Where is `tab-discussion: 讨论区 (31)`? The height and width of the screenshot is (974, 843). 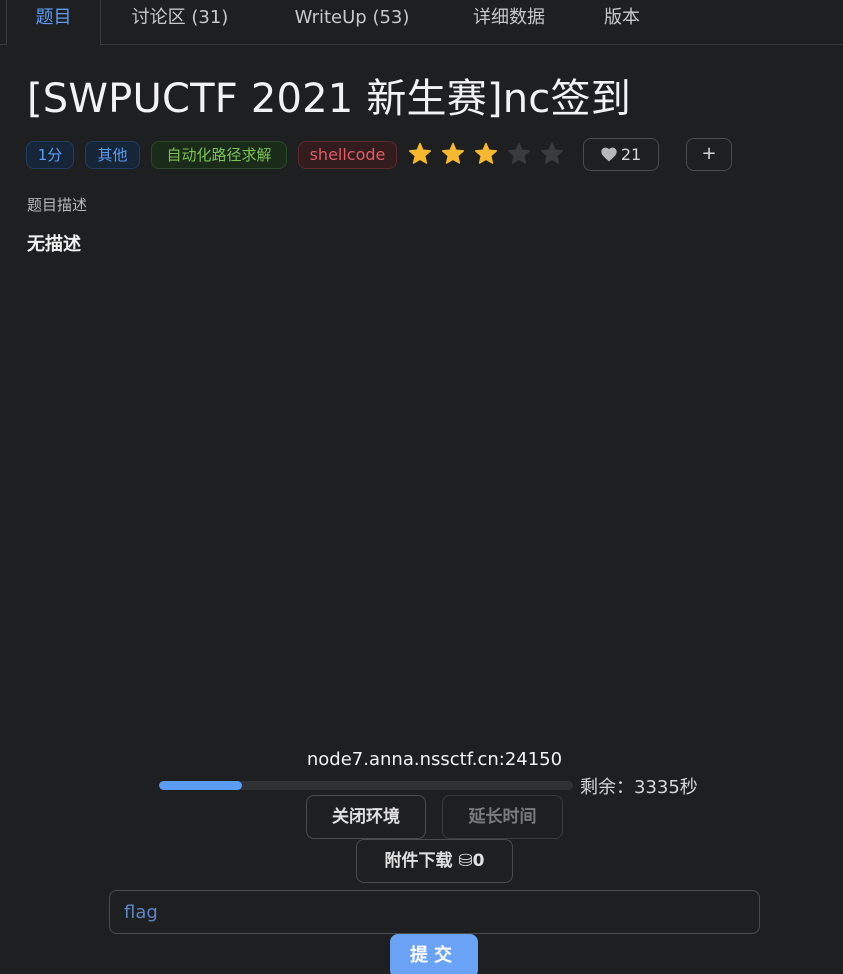 tab-discussion: 讨论区 (31) is located at coordinates (180, 22).